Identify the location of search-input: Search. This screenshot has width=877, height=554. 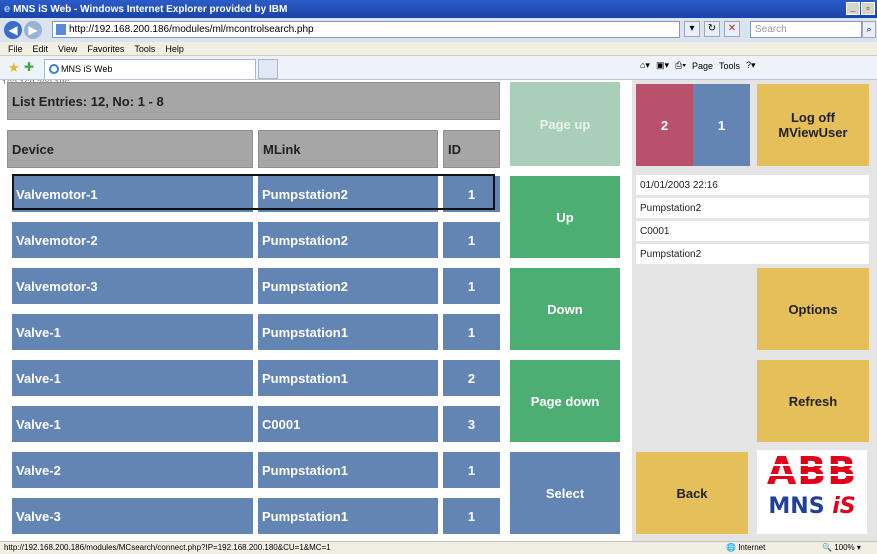
(806, 29).